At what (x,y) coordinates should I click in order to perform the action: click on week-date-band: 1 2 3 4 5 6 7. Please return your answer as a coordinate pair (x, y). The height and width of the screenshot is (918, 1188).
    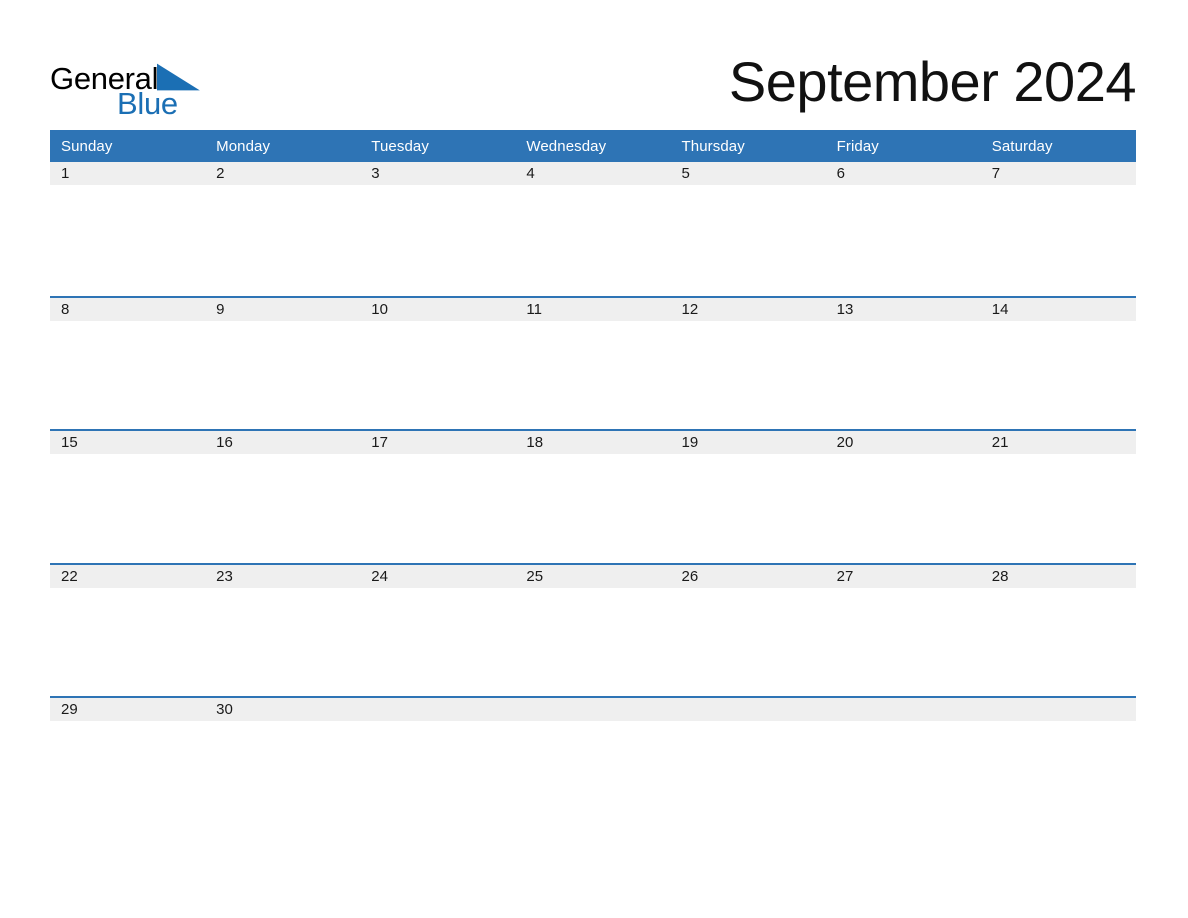
    Looking at the image, I should click on (593, 173).